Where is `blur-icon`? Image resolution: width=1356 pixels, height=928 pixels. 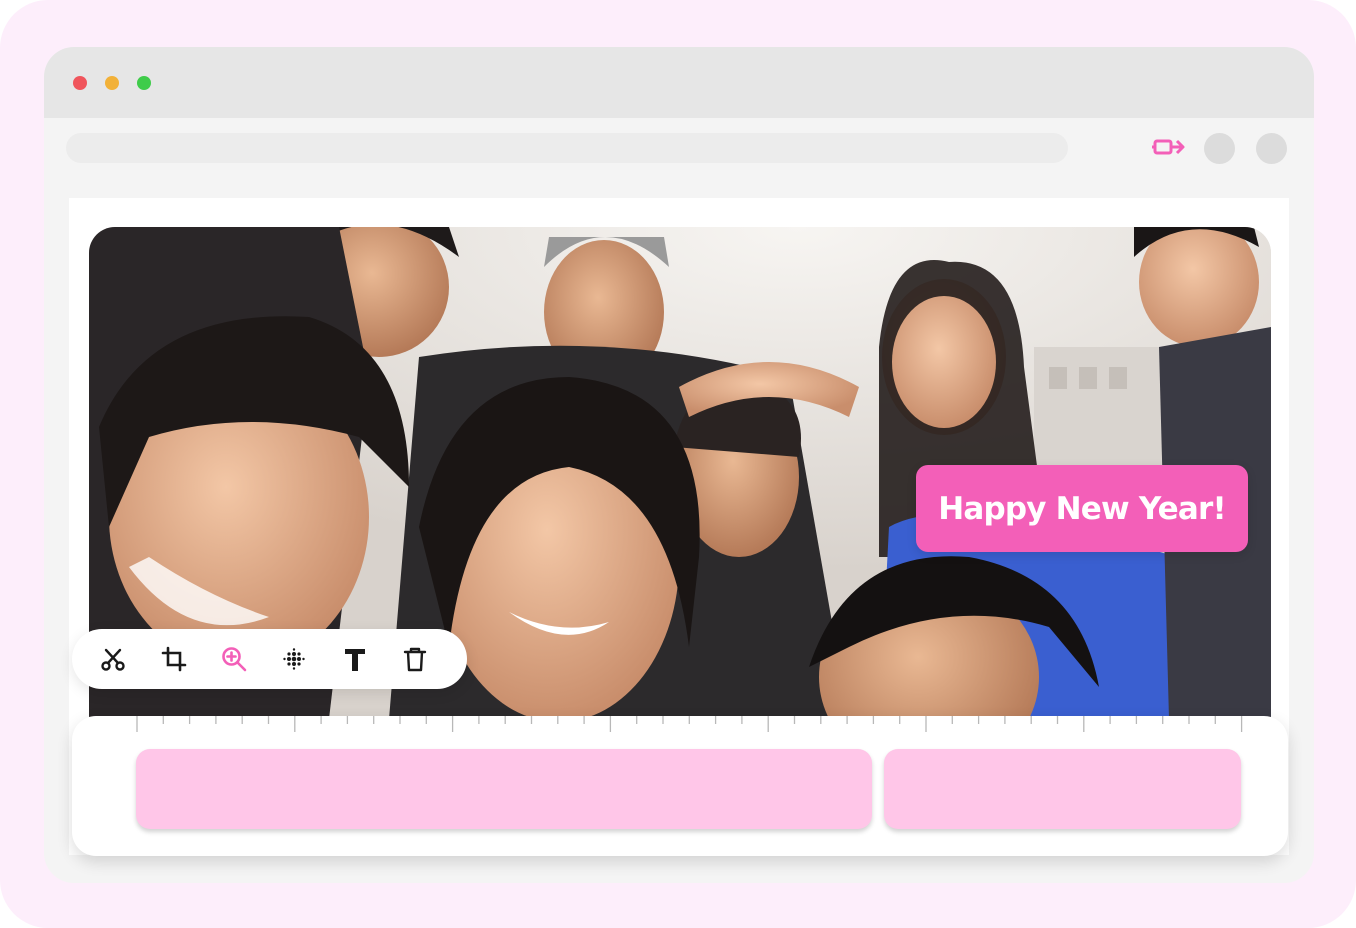 blur-icon is located at coordinates (294, 659).